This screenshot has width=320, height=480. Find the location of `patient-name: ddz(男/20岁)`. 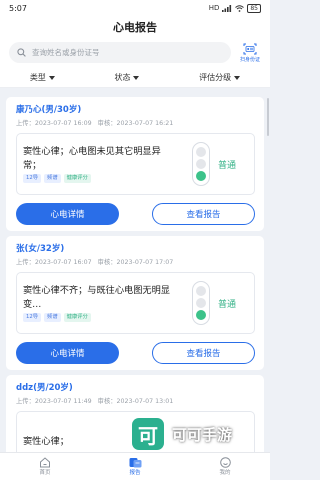

patient-name: ddz(男/20岁) is located at coordinates (135, 387).